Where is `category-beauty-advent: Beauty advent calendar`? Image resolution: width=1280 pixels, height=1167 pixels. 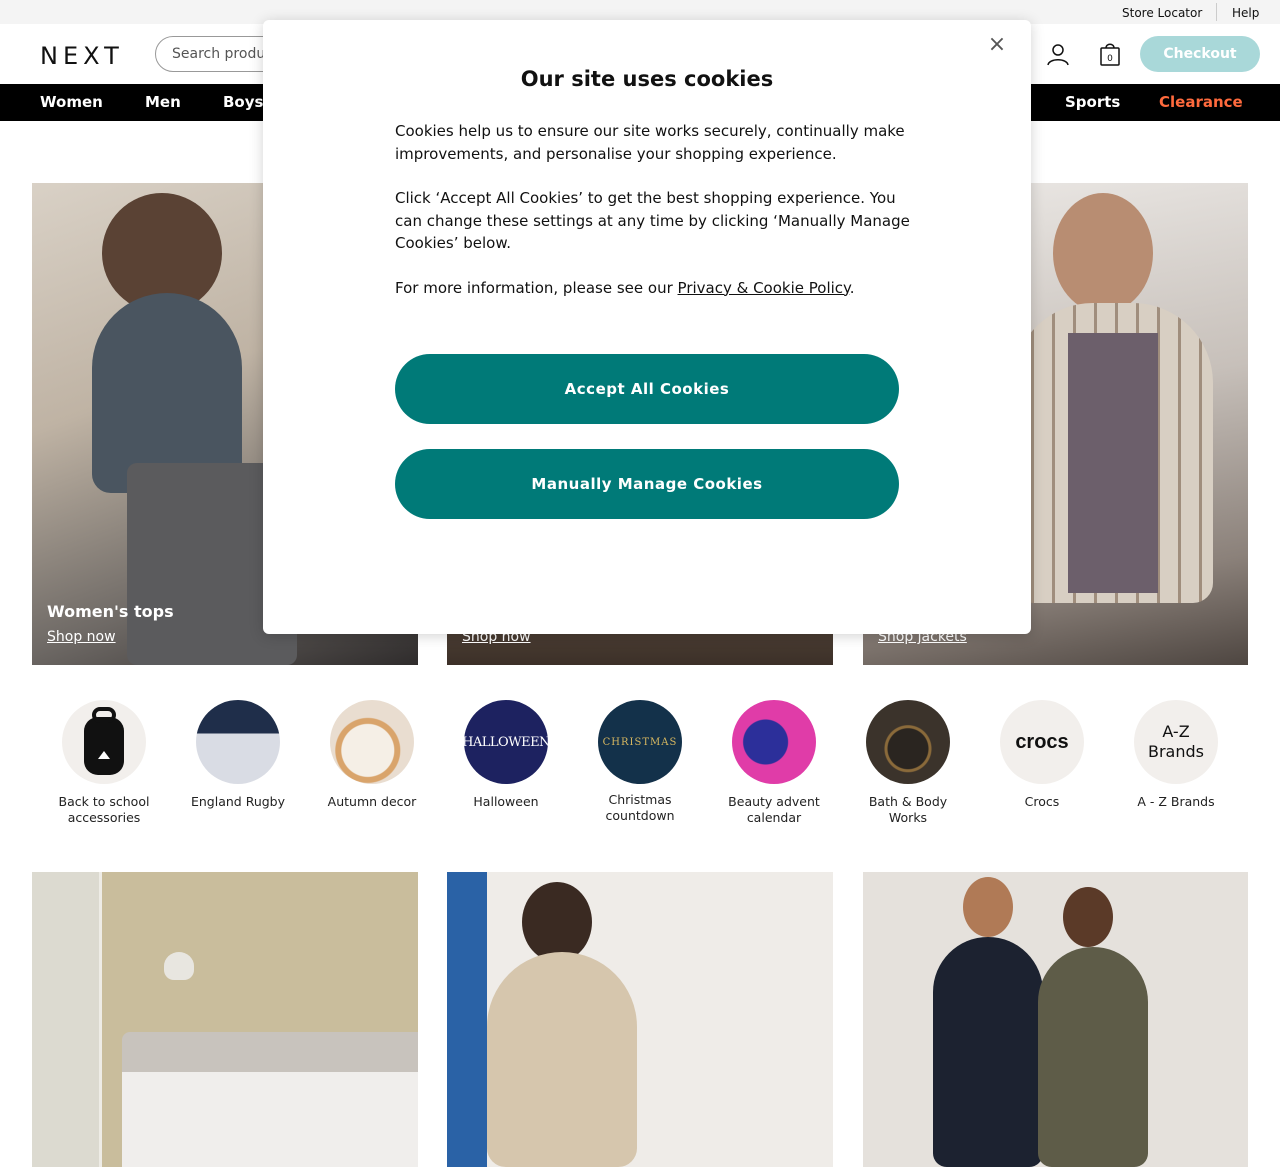
category-beauty-advent: Beauty advent calendar is located at coordinates (774, 763).